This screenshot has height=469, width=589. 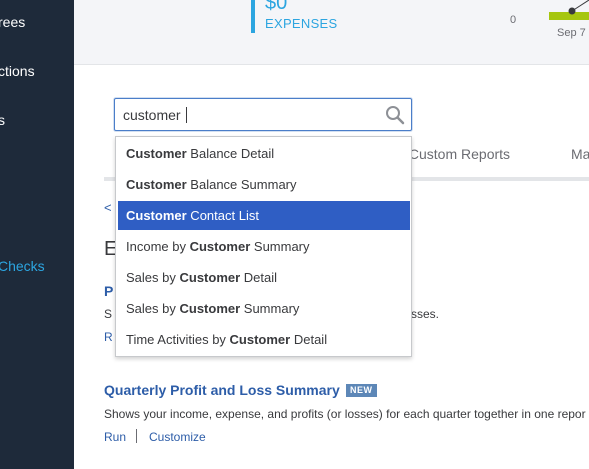 I want to click on mini-chart-bar, so click(x=569, y=16).